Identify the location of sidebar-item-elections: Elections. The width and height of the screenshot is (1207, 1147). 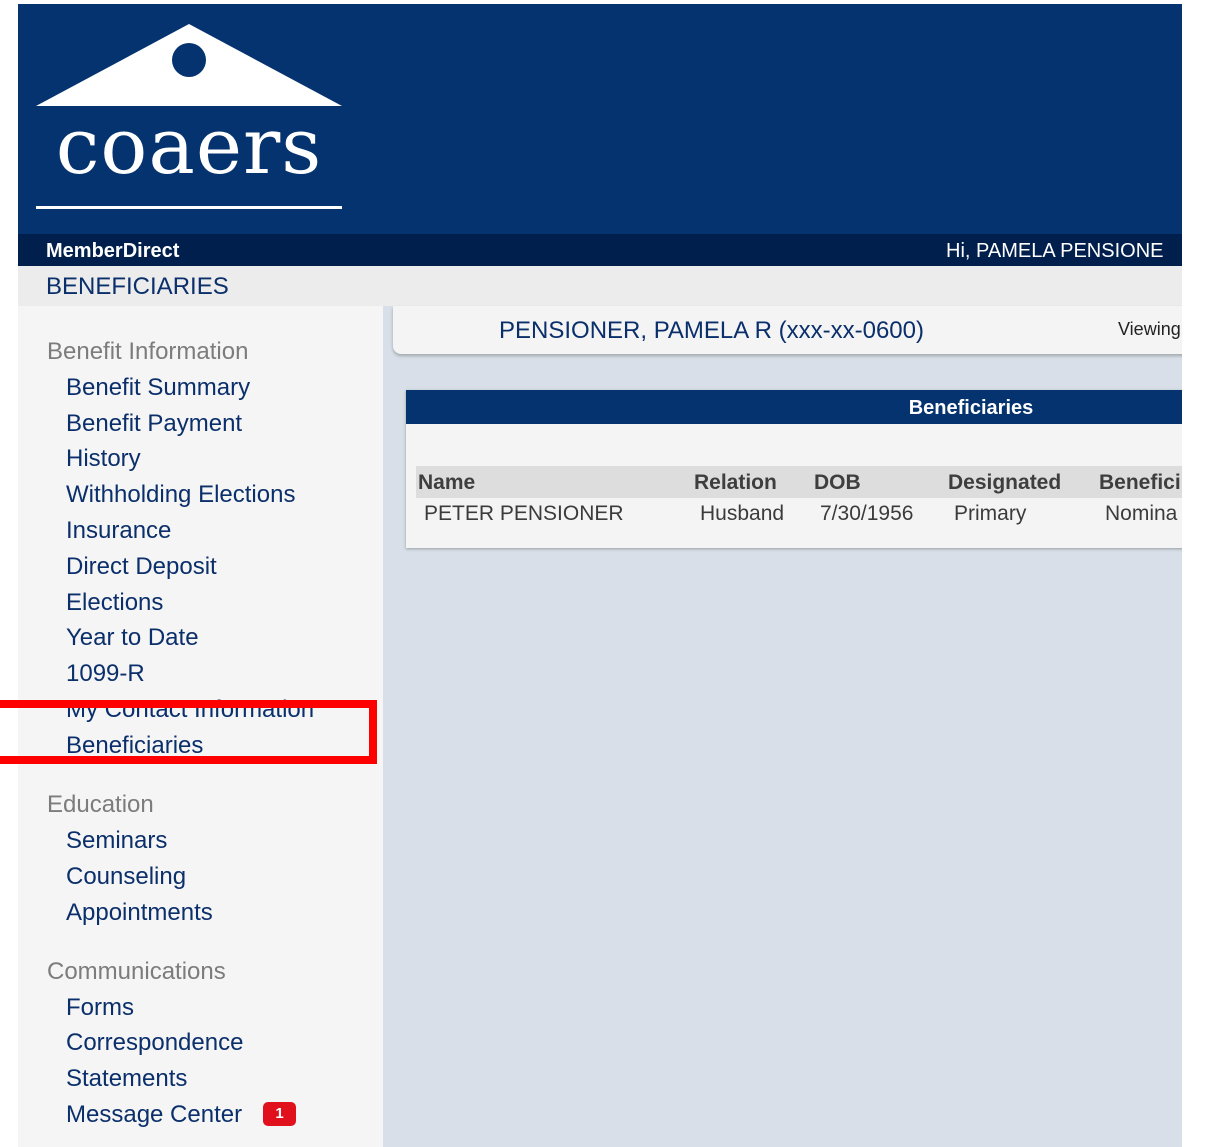
(114, 603).